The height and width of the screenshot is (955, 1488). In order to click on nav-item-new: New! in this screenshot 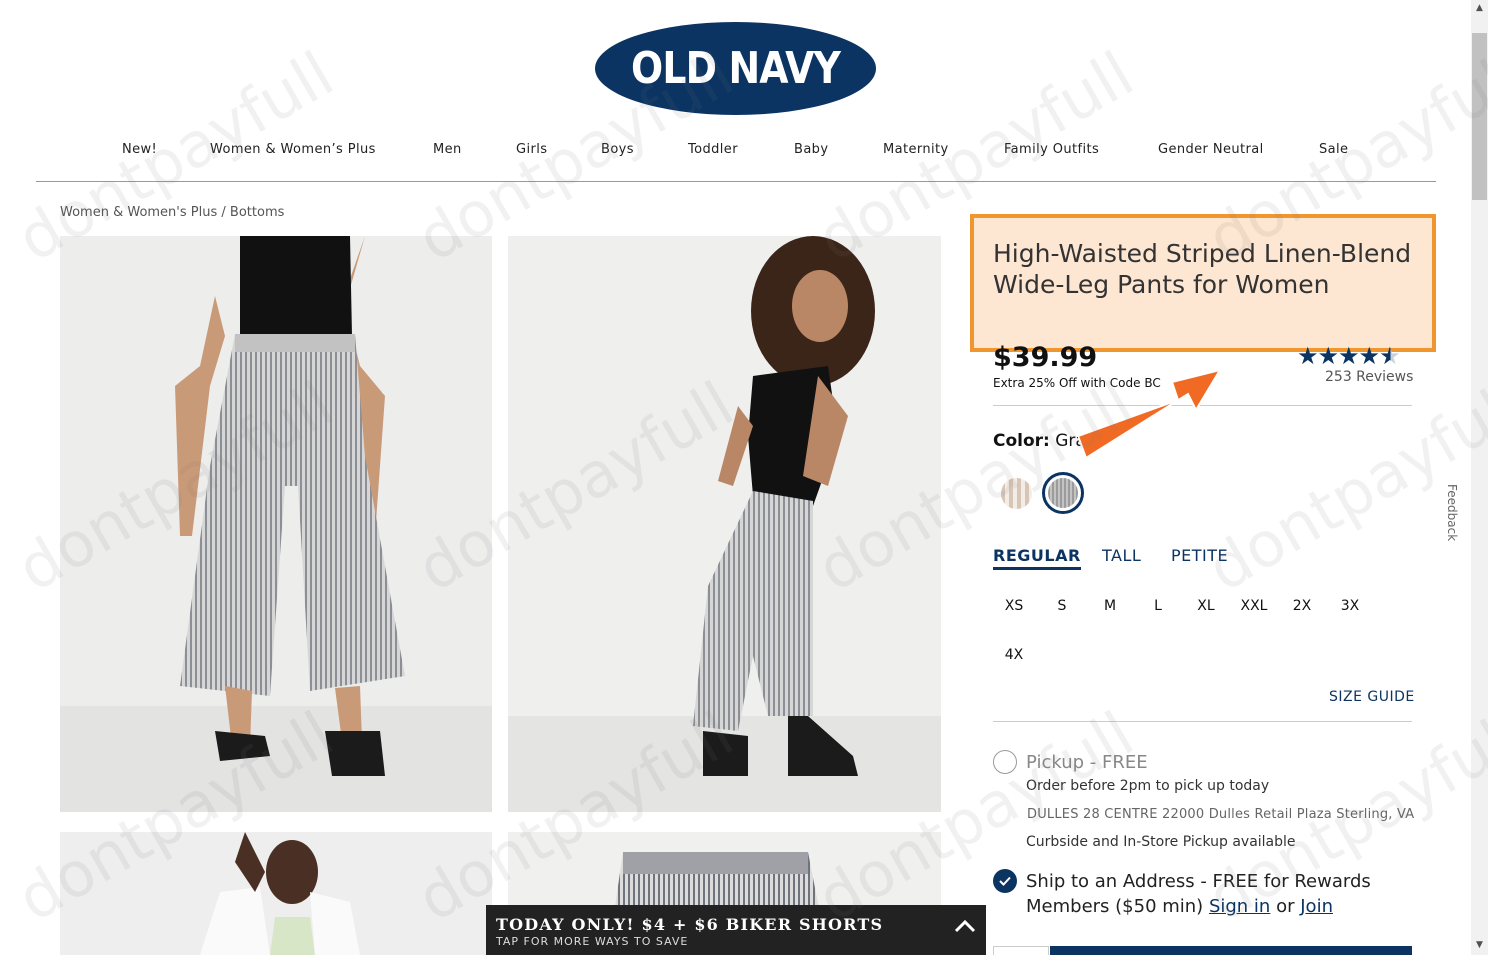, I will do `click(139, 149)`.